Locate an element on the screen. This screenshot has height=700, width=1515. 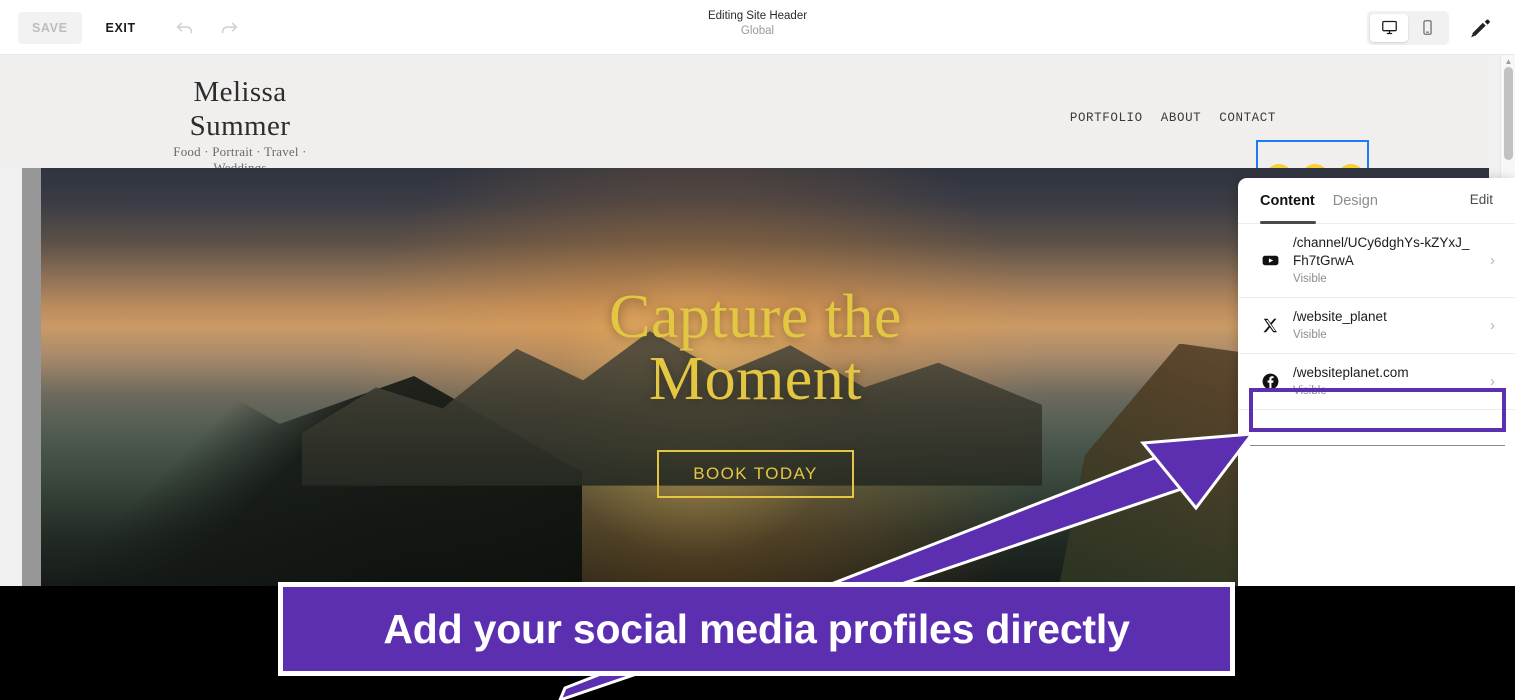
nav-link-about: ABOUT is located at coordinates (1181, 118).